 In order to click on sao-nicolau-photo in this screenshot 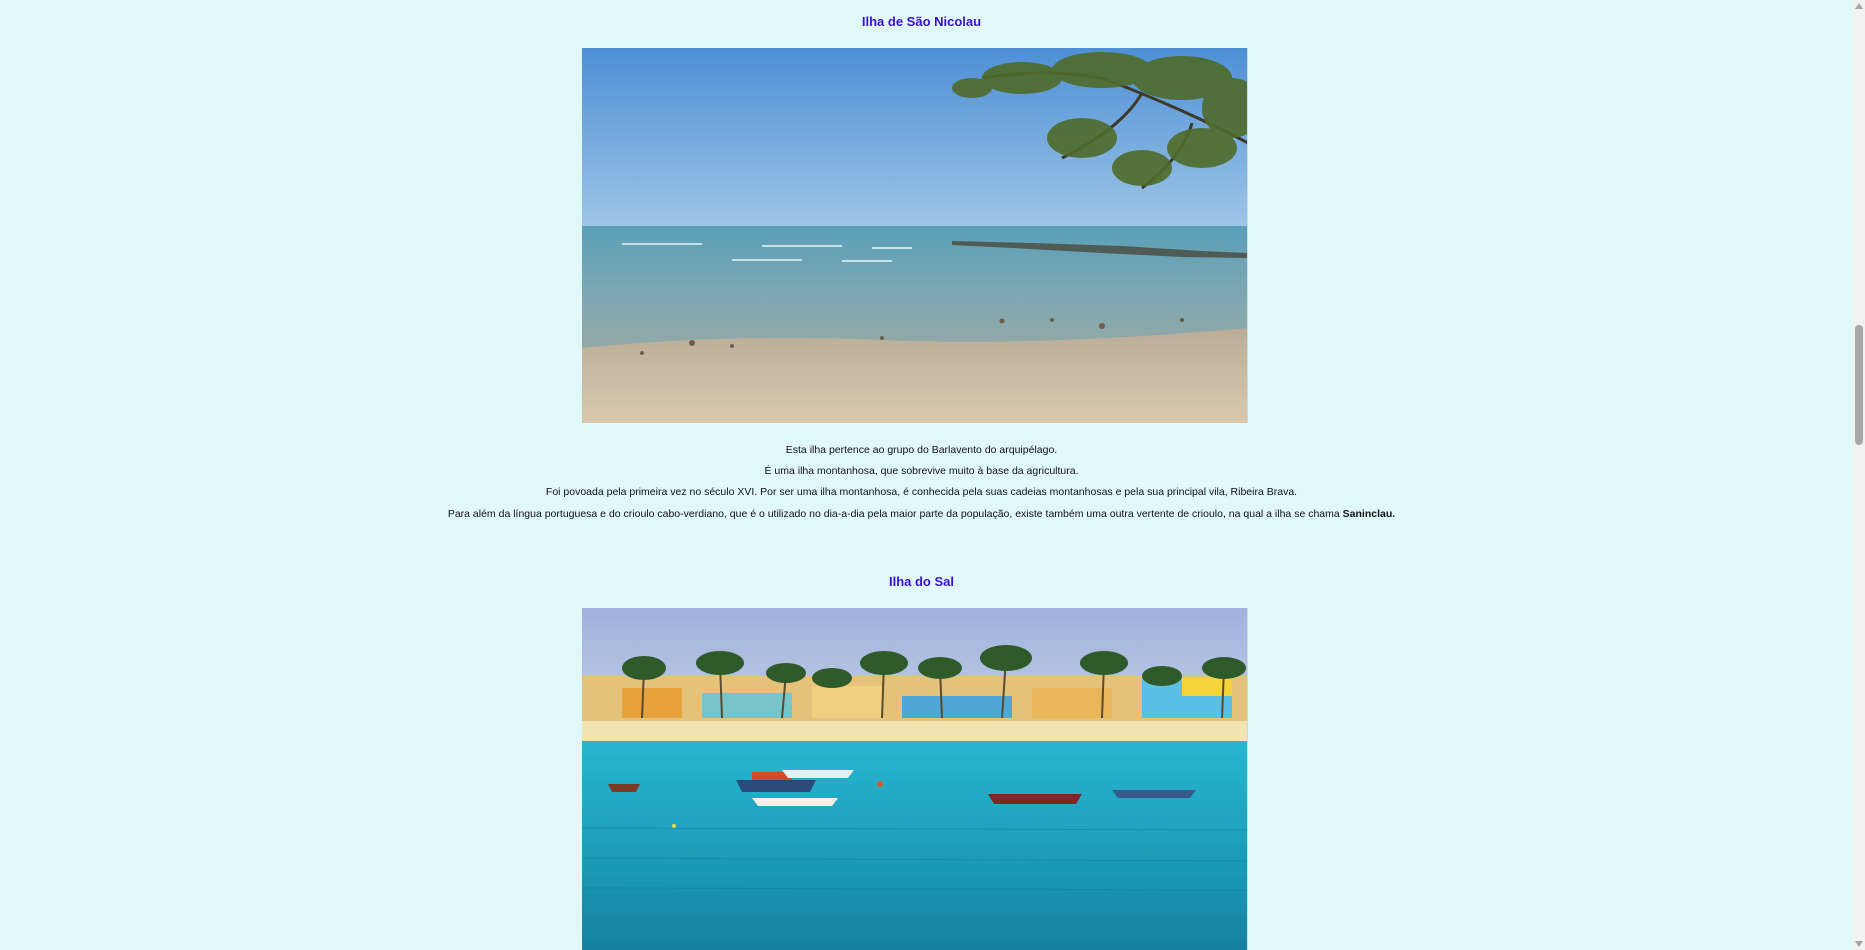, I will do `click(915, 235)`.